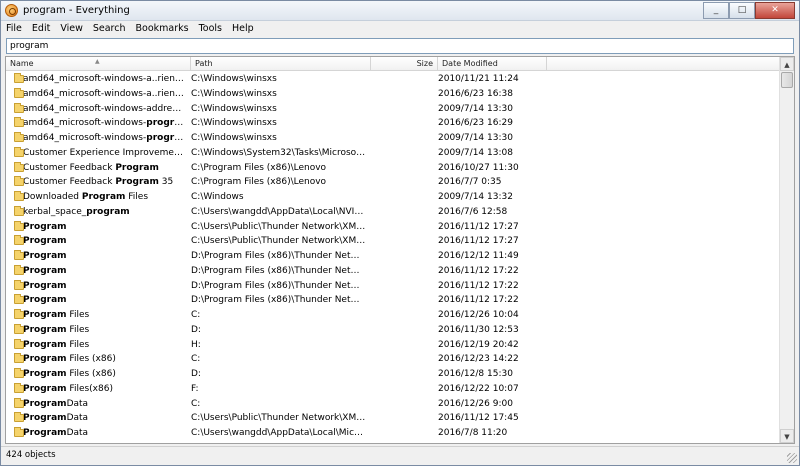 This screenshot has height=466, width=800. Describe the element at coordinates (787, 64) in the screenshot. I see `scroll-up-icon: ▲` at that location.